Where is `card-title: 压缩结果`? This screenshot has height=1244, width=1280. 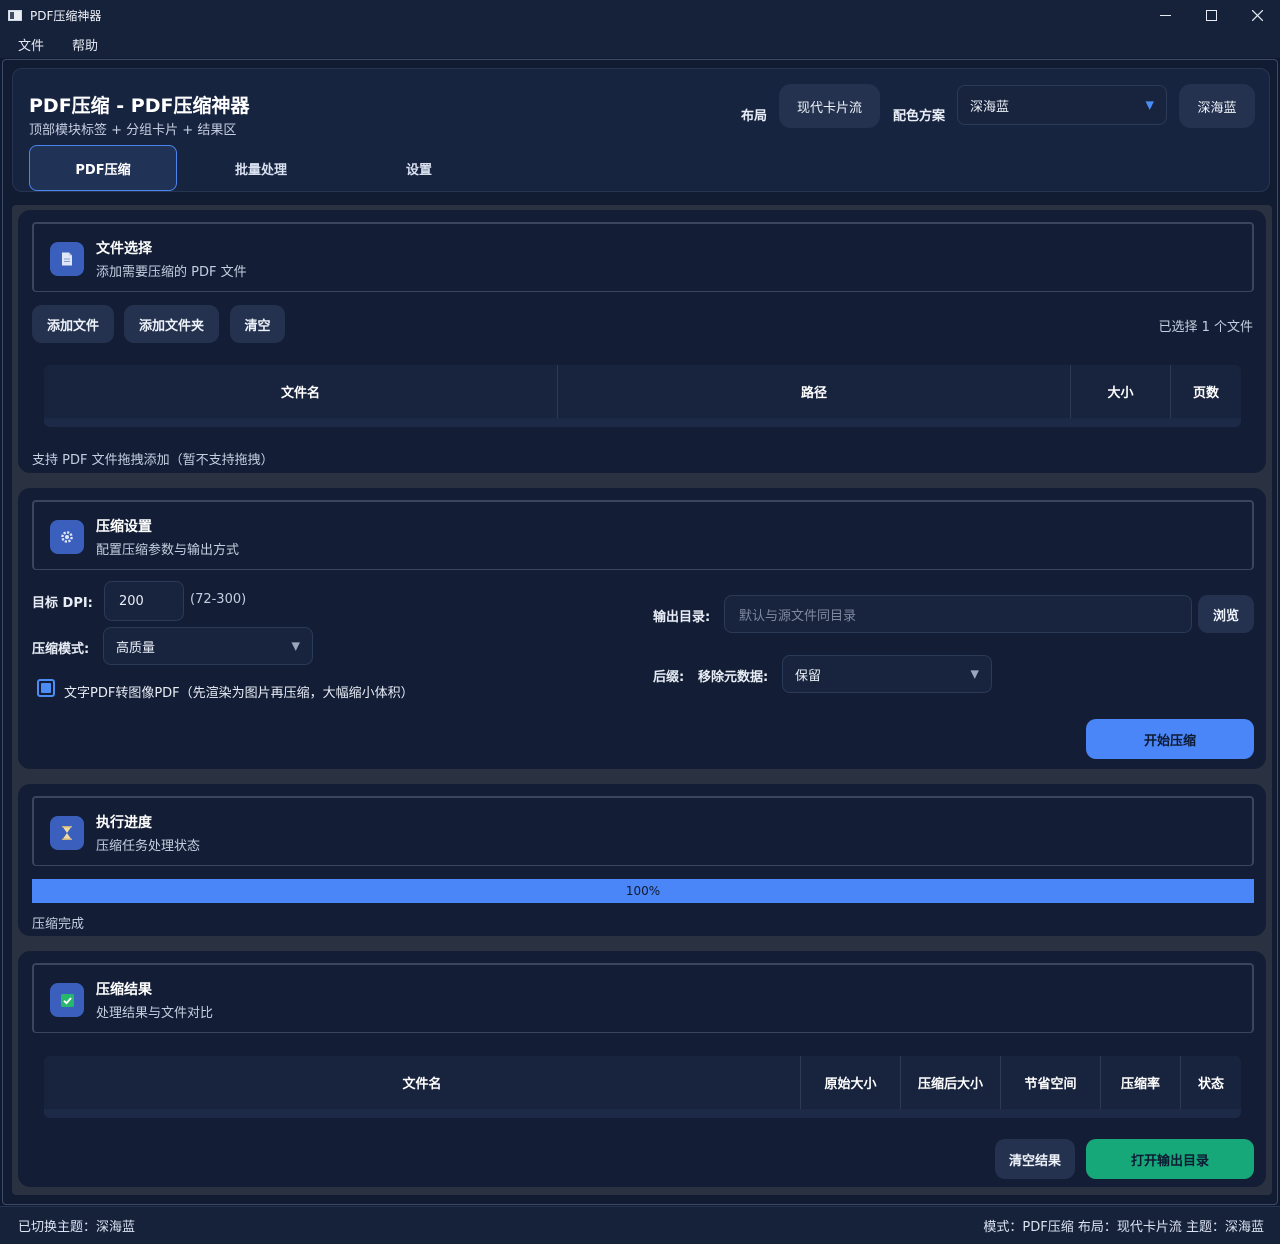 card-title: 压缩结果 is located at coordinates (124, 990).